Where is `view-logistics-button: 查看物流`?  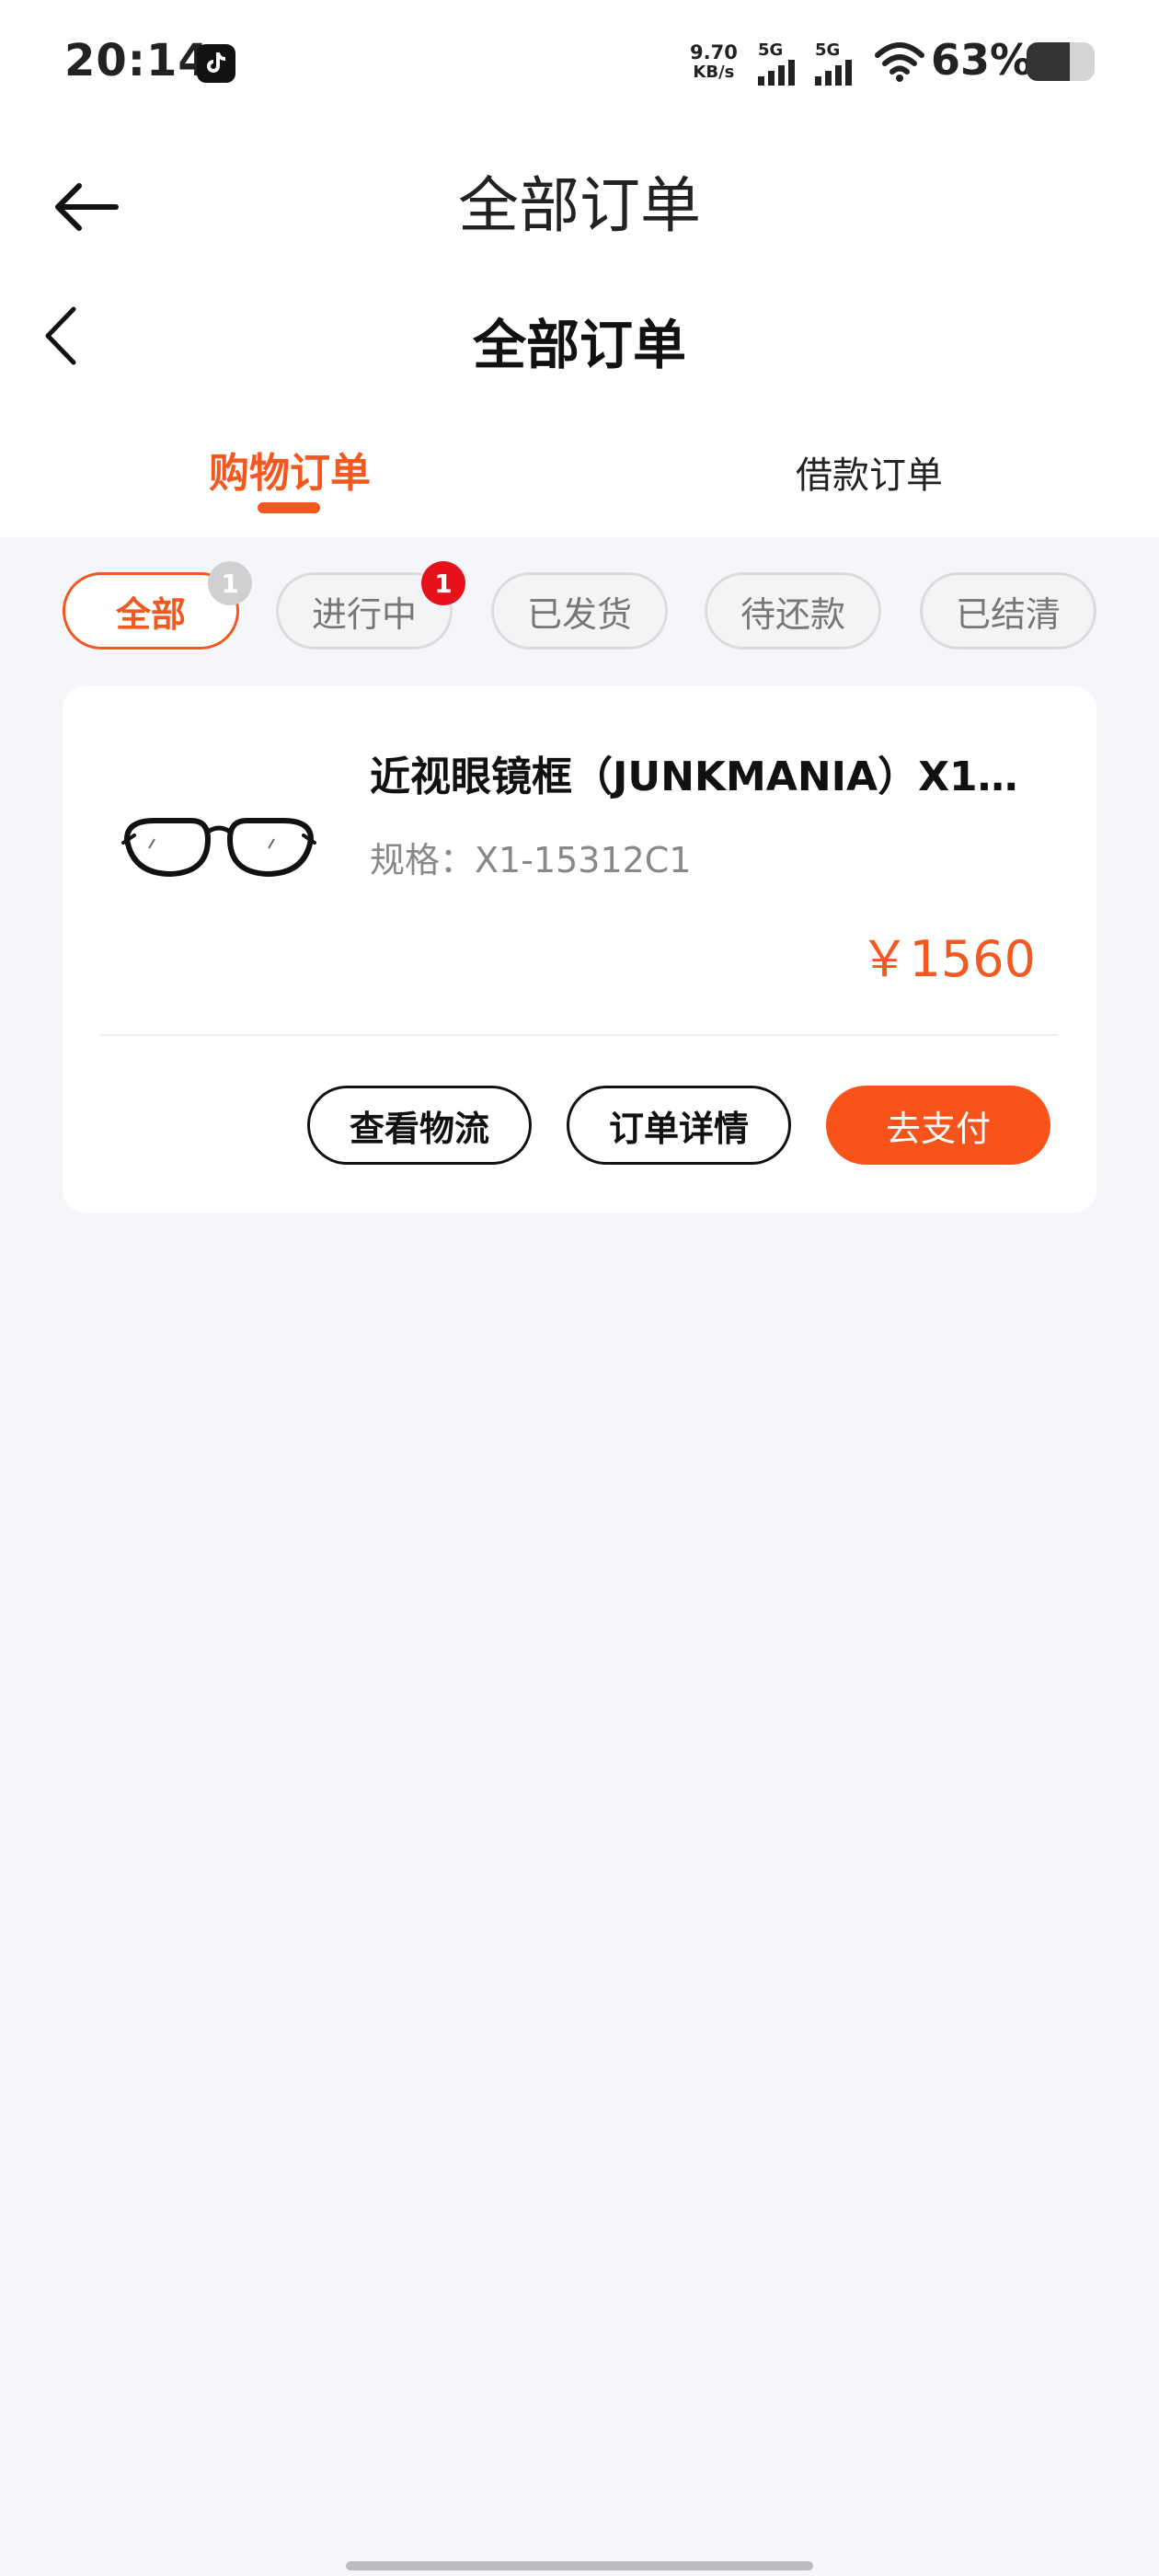 view-logistics-button: 查看物流 is located at coordinates (419, 1125).